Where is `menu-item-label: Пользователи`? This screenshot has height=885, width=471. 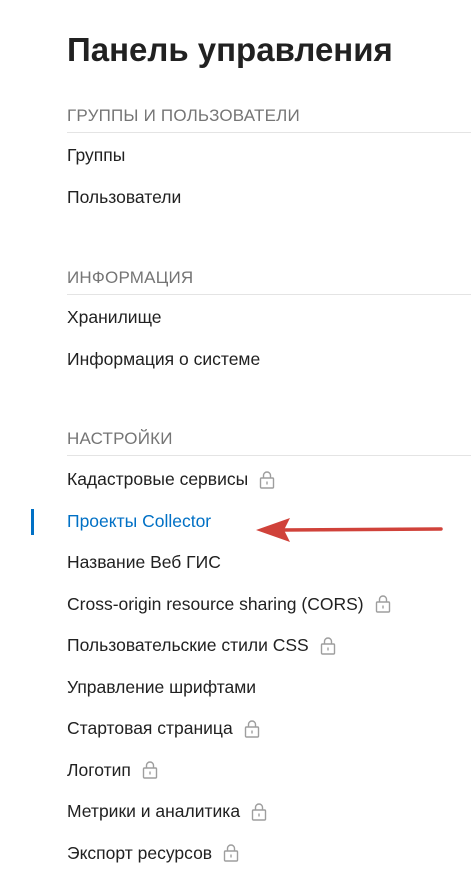
menu-item-label: Пользователи is located at coordinates (124, 197).